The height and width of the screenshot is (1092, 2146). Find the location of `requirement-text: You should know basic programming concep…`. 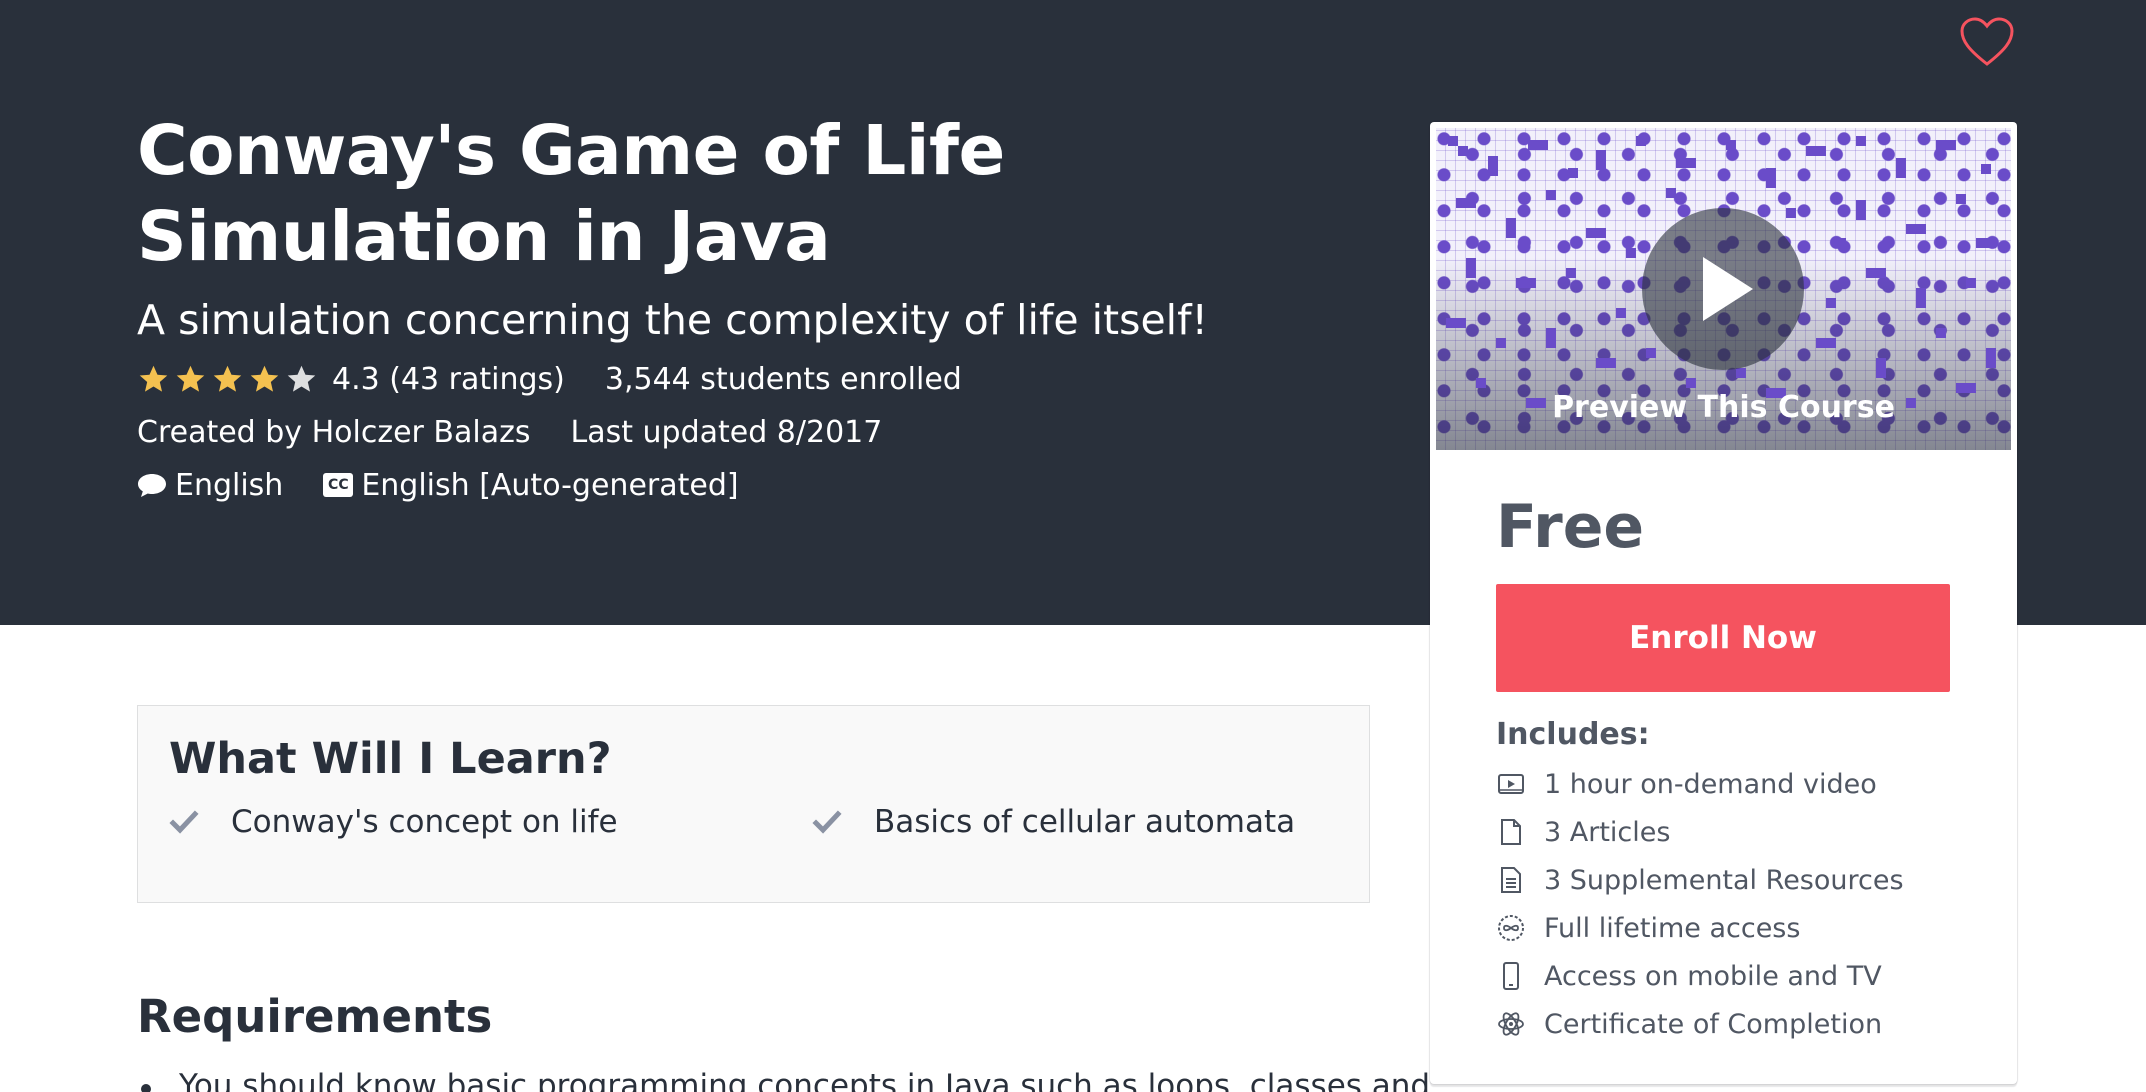

requirement-text: You should know basic programming concep… is located at coordinates (805, 1080).